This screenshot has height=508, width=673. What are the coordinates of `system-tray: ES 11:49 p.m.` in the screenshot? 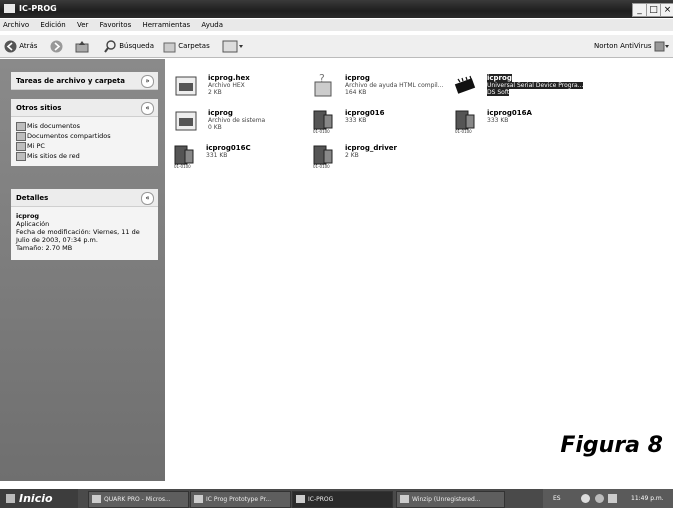 It's located at (608, 498).